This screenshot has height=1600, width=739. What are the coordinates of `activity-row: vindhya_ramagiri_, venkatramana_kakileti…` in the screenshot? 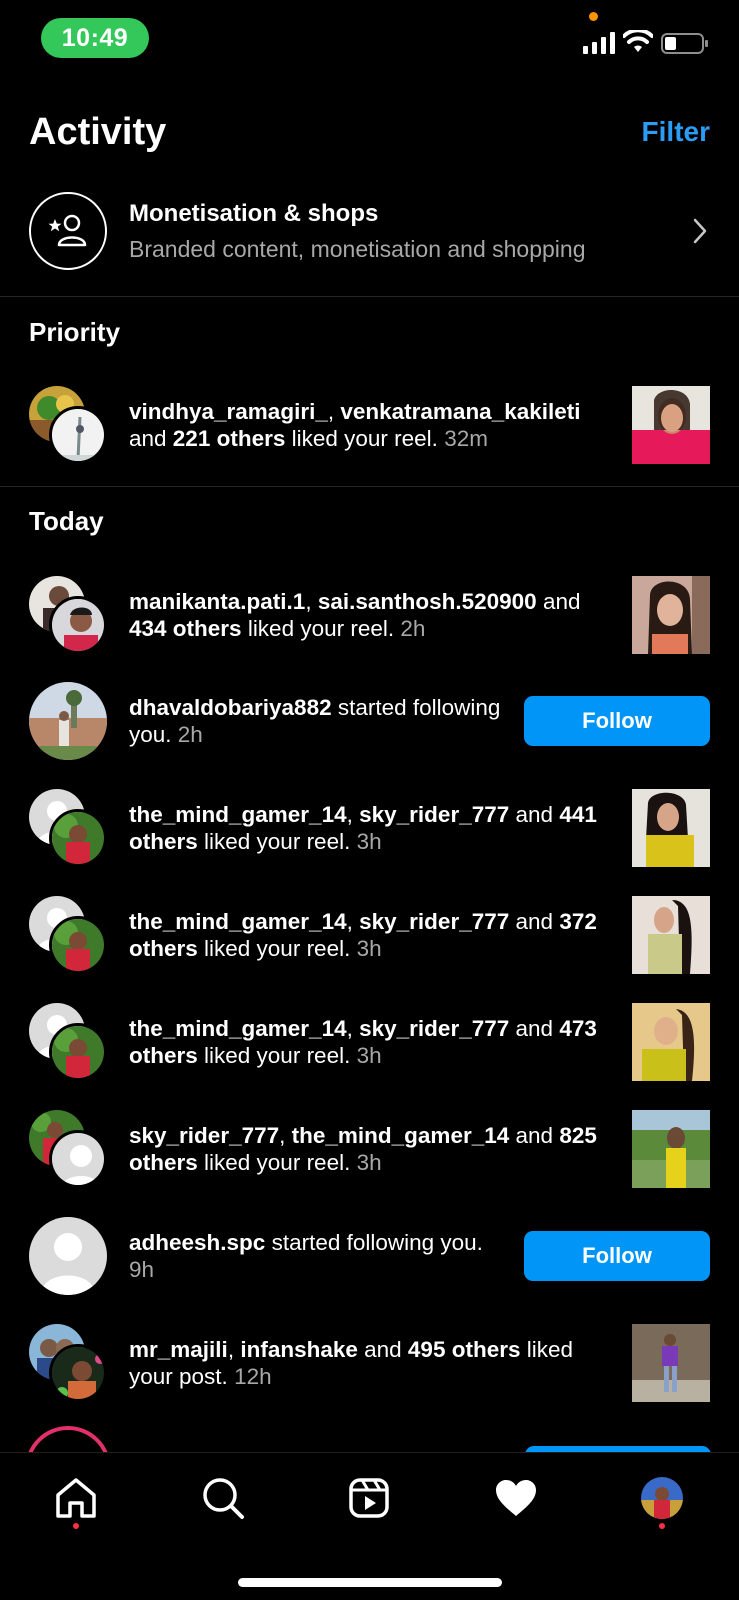 It's located at (369, 425).